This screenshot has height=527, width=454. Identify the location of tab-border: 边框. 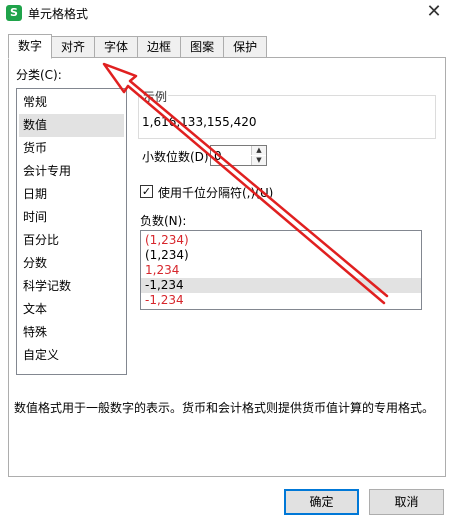
(160, 47).